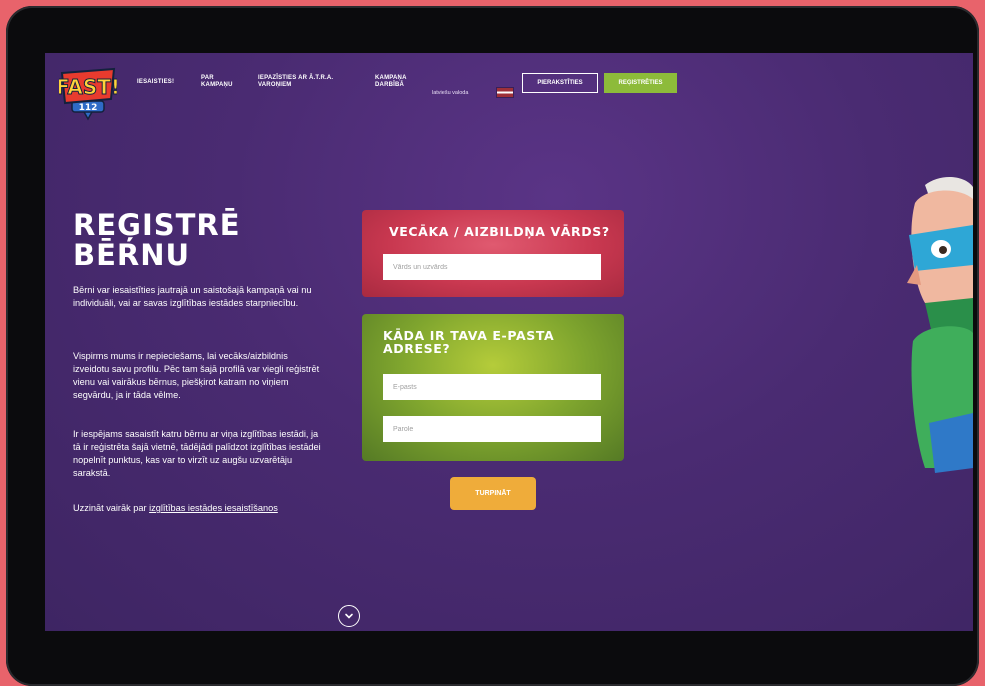 The width and height of the screenshot is (985, 686). I want to click on parent-name-card: VECĀKA / AIZBILDŅA VĀRDS?, so click(493, 253).